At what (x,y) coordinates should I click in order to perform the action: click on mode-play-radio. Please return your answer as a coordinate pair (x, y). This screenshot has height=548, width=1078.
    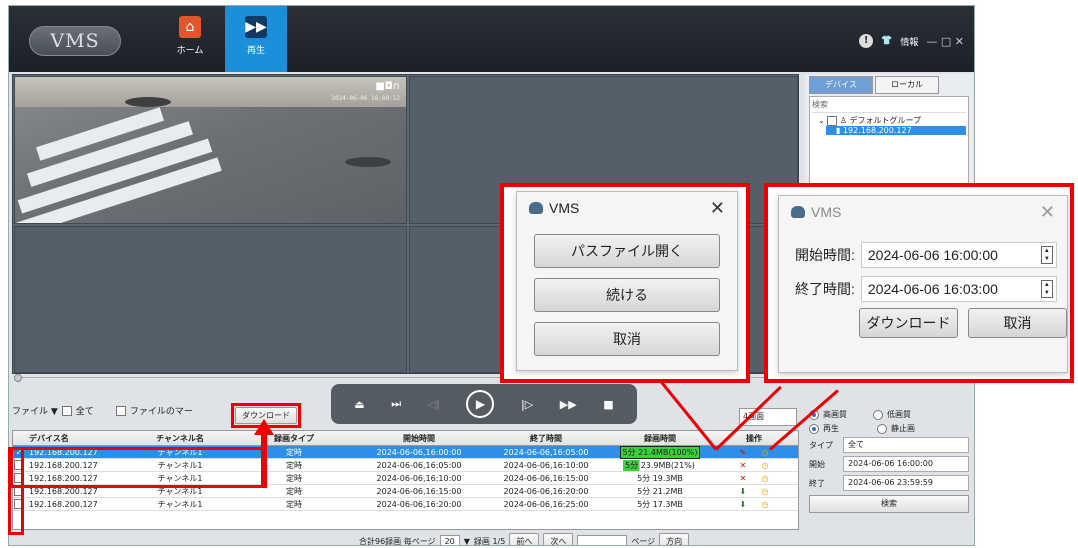
    Looking at the image, I should click on (814, 428).